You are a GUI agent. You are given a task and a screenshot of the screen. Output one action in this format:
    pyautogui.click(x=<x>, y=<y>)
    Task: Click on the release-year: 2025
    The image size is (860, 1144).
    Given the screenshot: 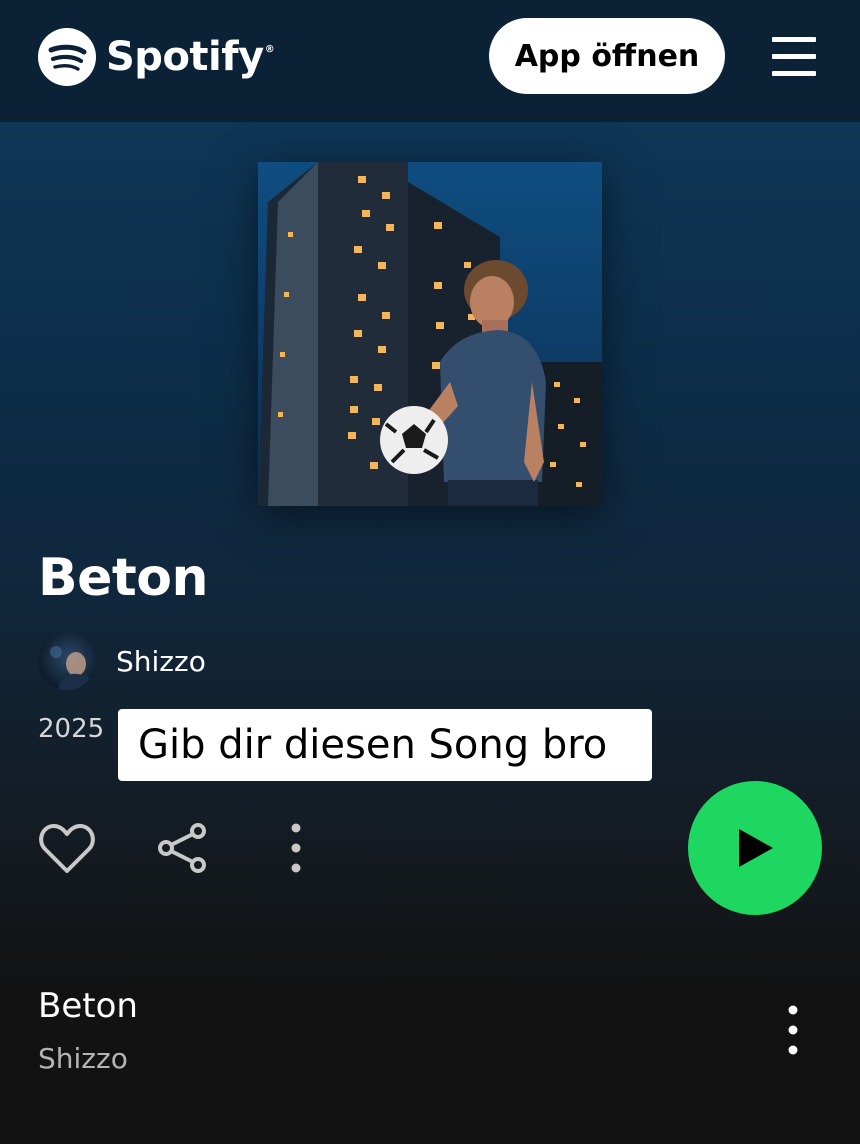 What is the action you would take?
    pyautogui.click(x=71, y=729)
    